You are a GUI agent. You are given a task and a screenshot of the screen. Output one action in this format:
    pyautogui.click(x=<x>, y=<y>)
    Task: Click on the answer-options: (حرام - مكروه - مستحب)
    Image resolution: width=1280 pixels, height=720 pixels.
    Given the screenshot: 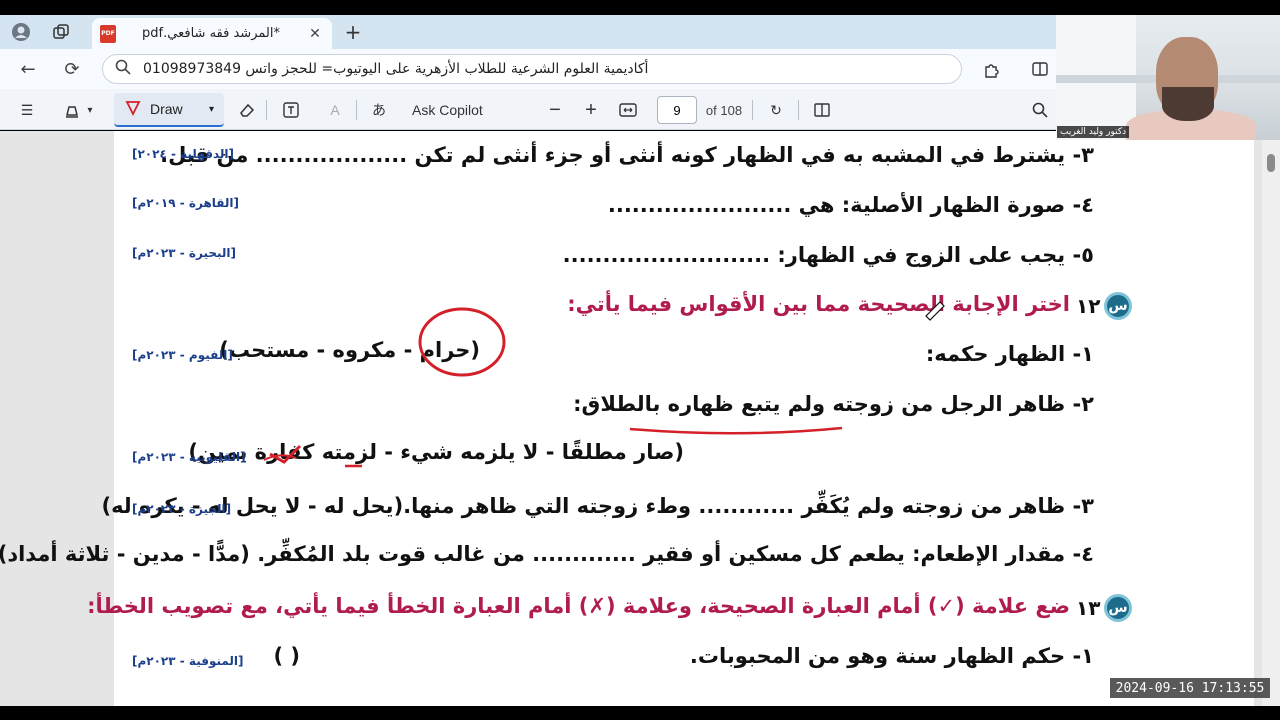 What is the action you would take?
    pyautogui.click(x=349, y=350)
    